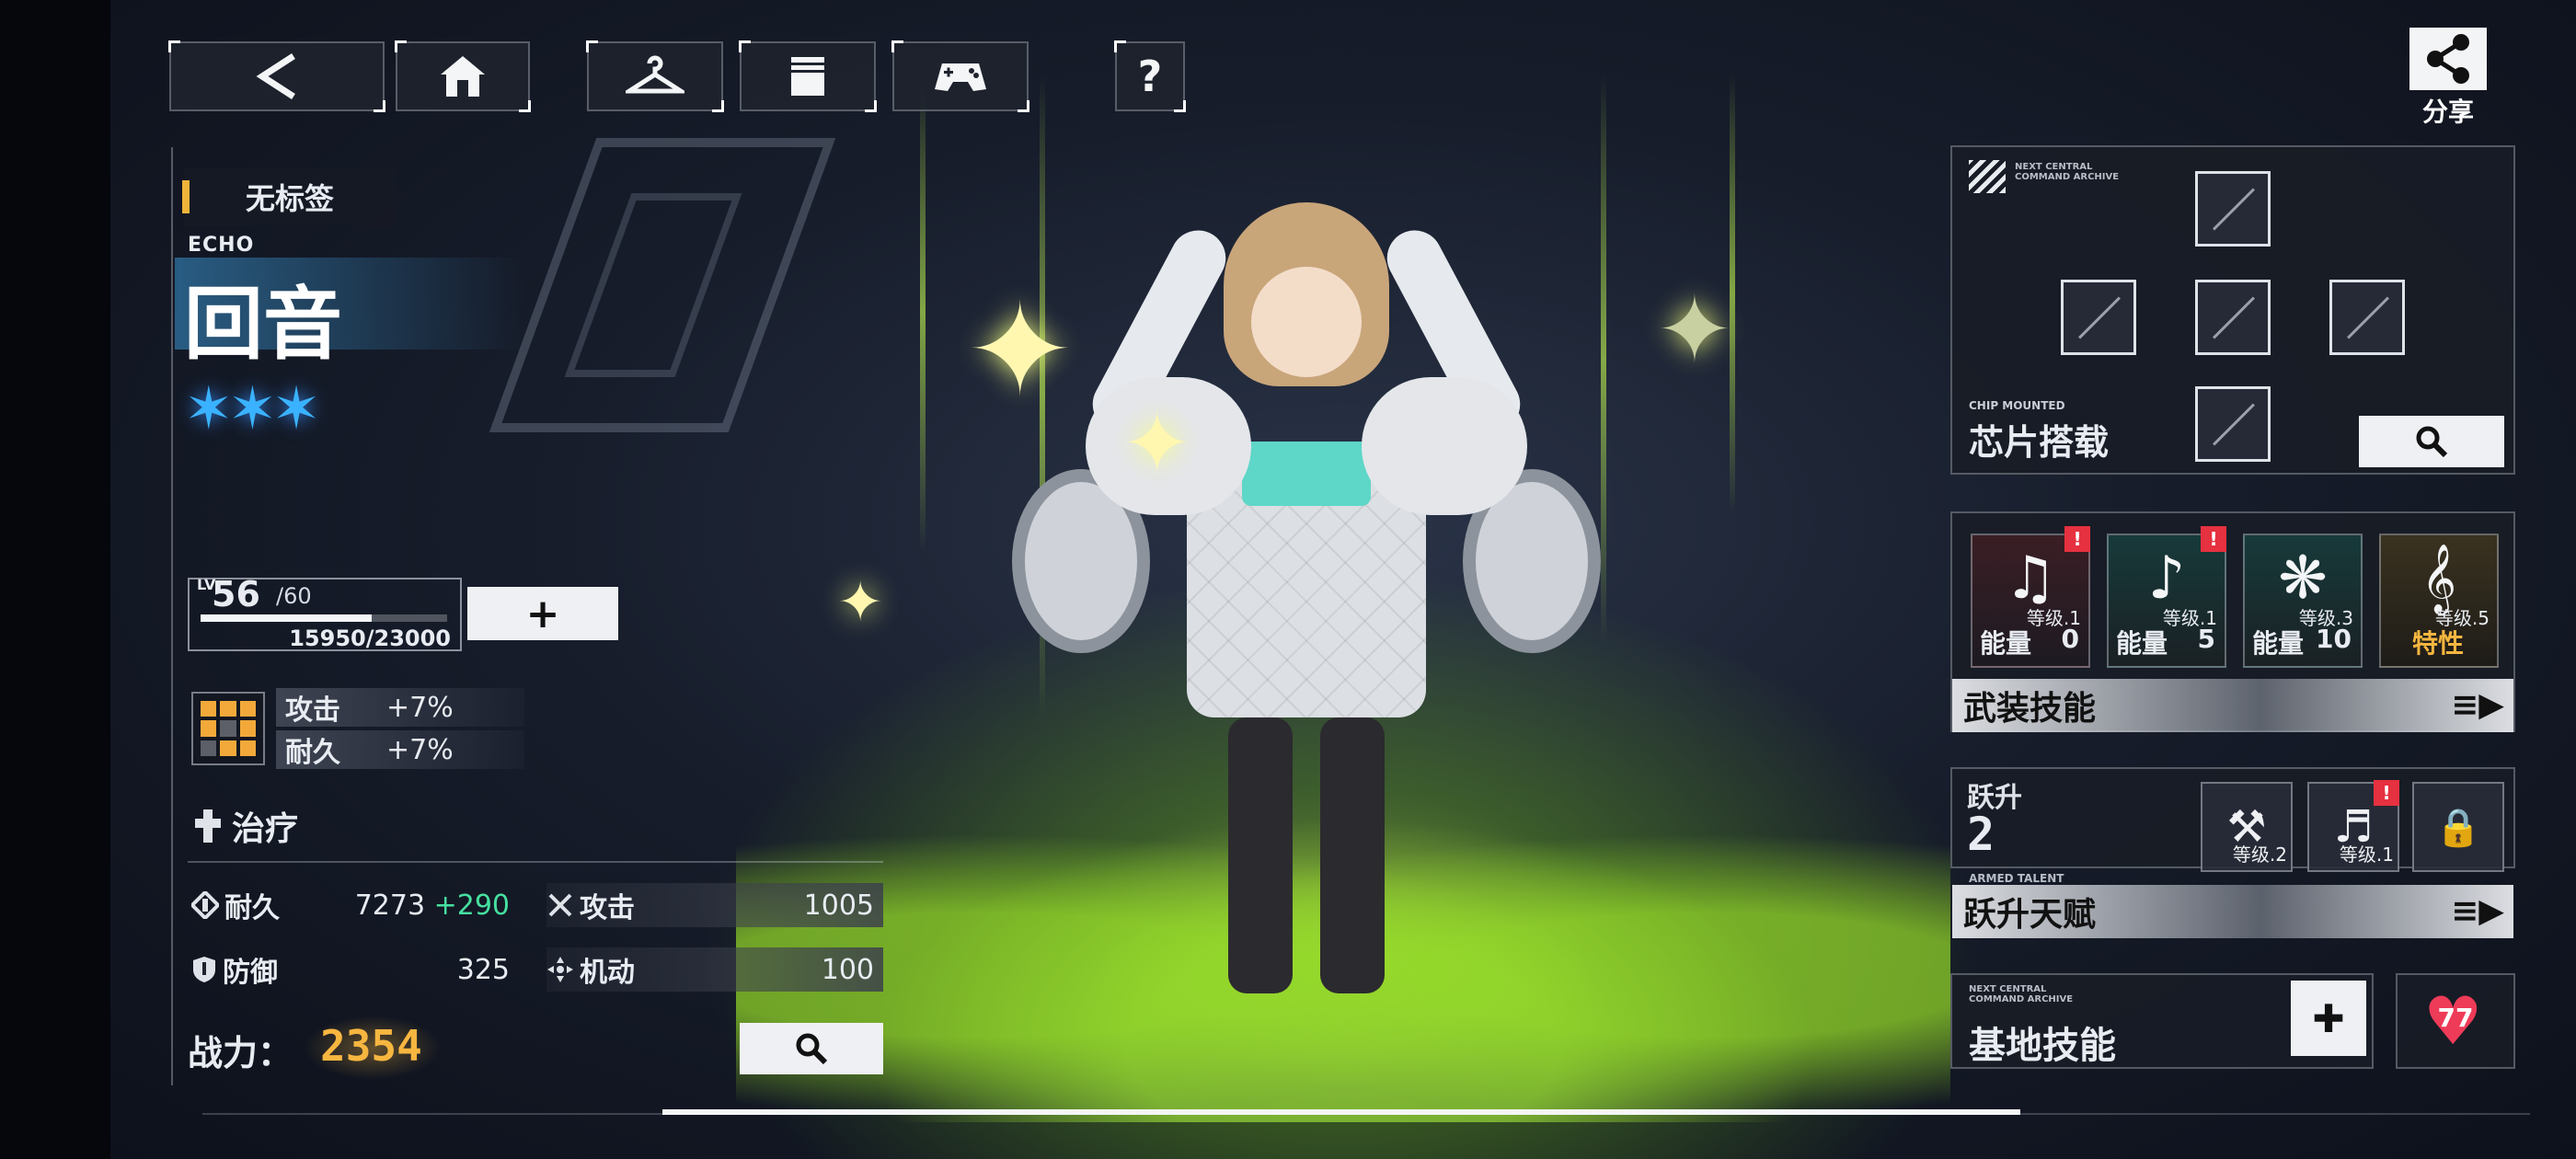 The height and width of the screenshot is (1159, 2576). Describe the element at coordinates (2070, 639) in the screenshot. I see `energy-value: 0` at that location.